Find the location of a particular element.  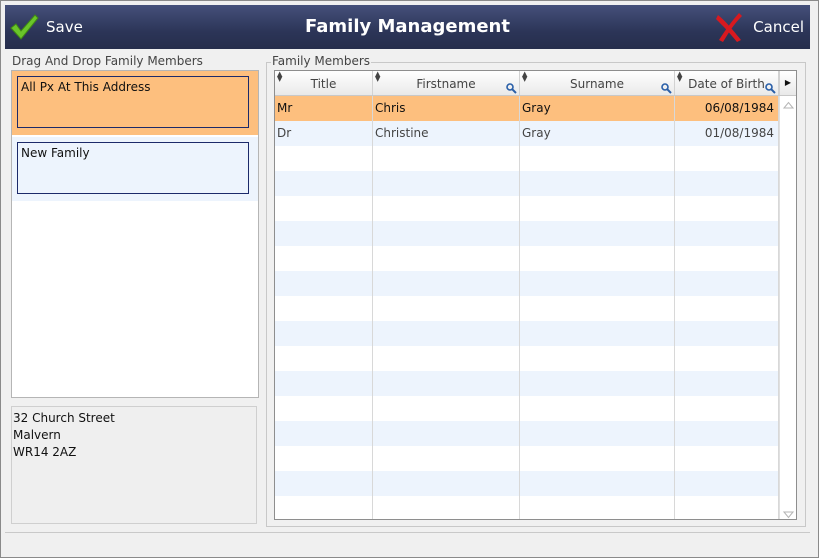

cell-dob: 01/08/1984 is located at coordinates (727, 133).